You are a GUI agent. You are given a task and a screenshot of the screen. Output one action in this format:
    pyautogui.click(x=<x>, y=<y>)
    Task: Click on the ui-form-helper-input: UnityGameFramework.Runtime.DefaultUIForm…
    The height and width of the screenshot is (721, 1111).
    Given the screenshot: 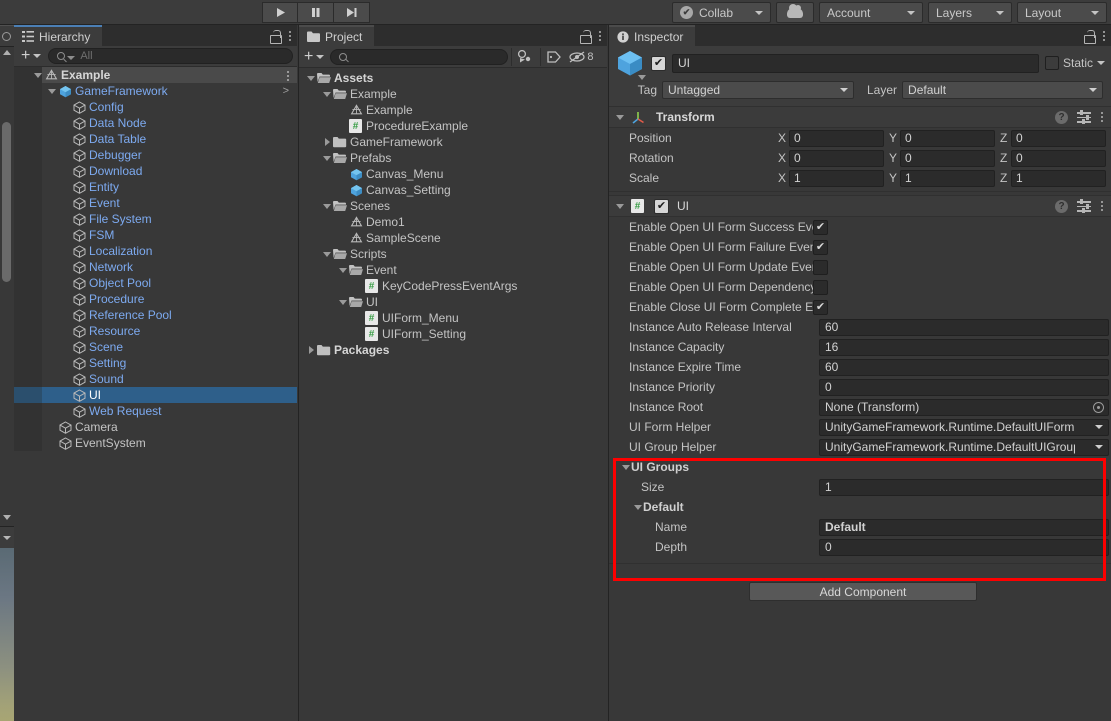 What is the action you would take?
    pyautogui.click(x=964, y=427)
    